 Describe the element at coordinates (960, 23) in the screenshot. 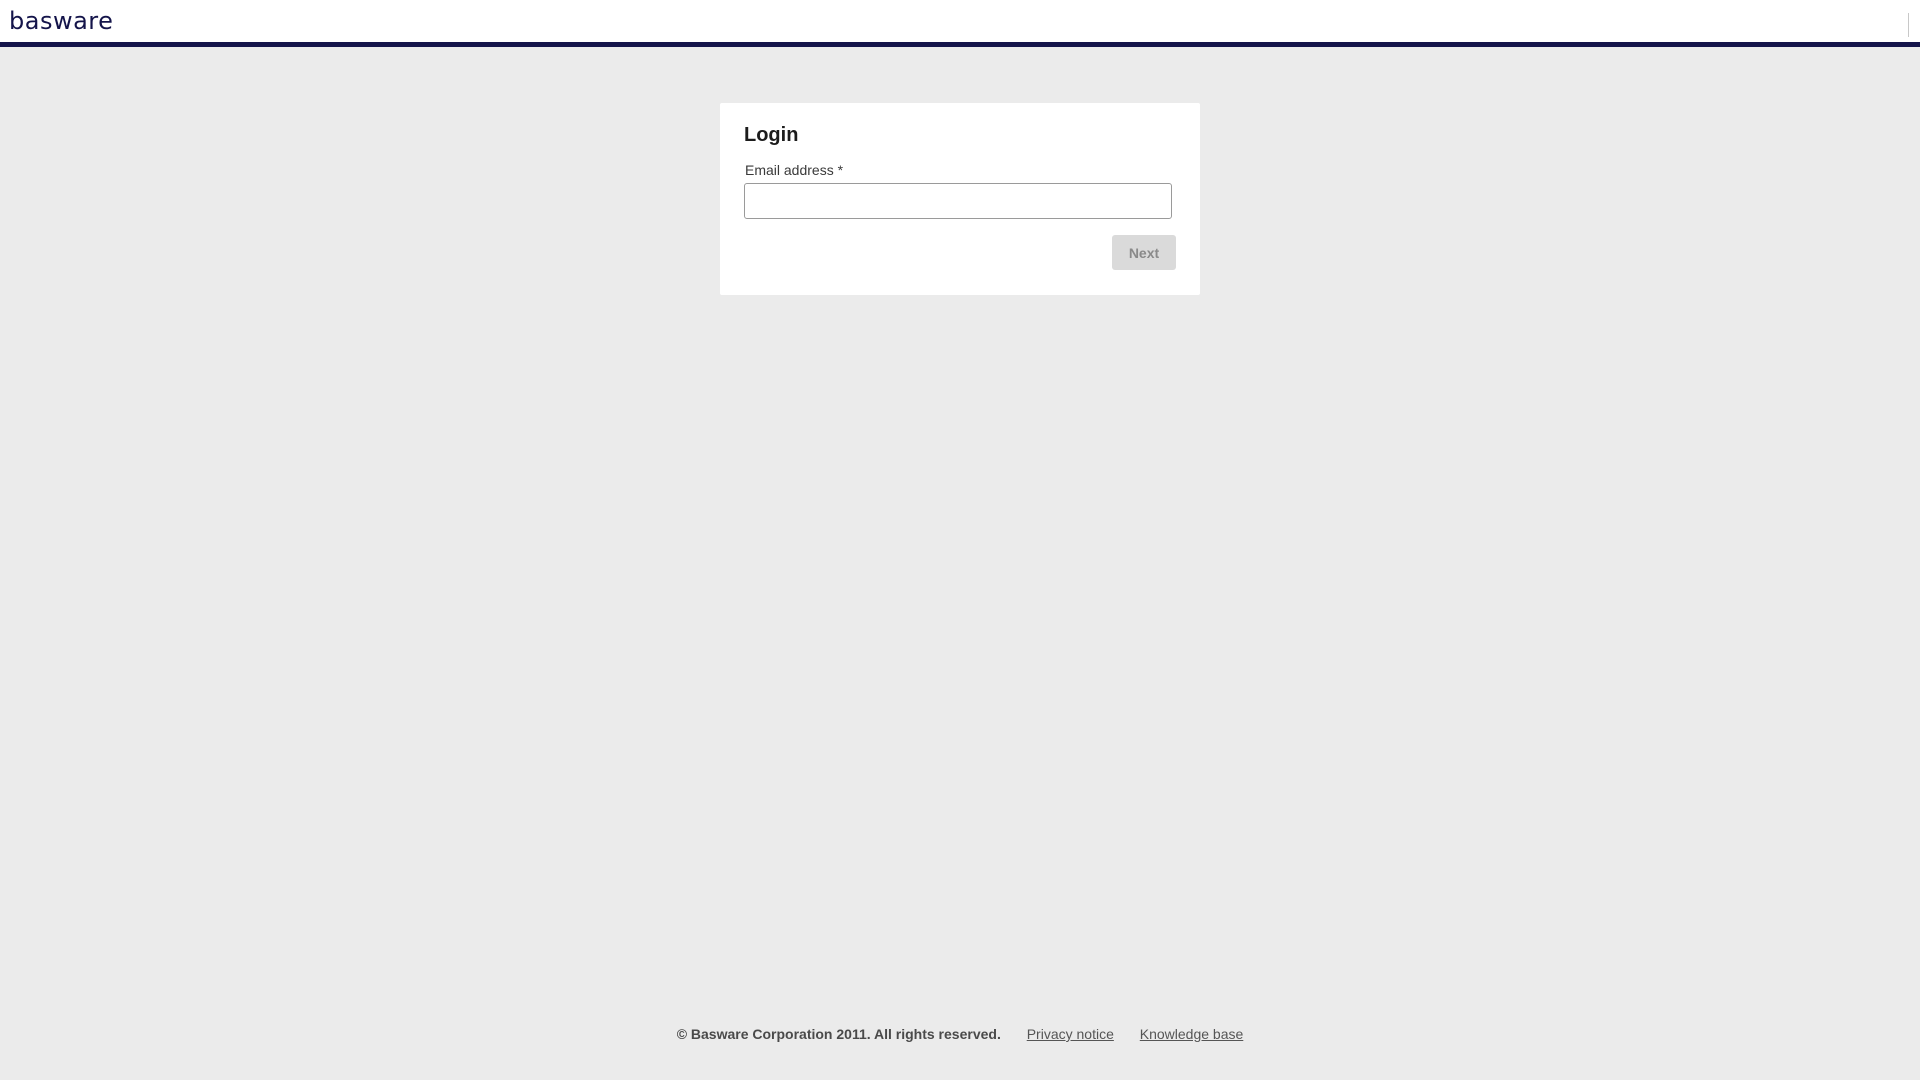

I see `top-header-bar: basware` at that location.